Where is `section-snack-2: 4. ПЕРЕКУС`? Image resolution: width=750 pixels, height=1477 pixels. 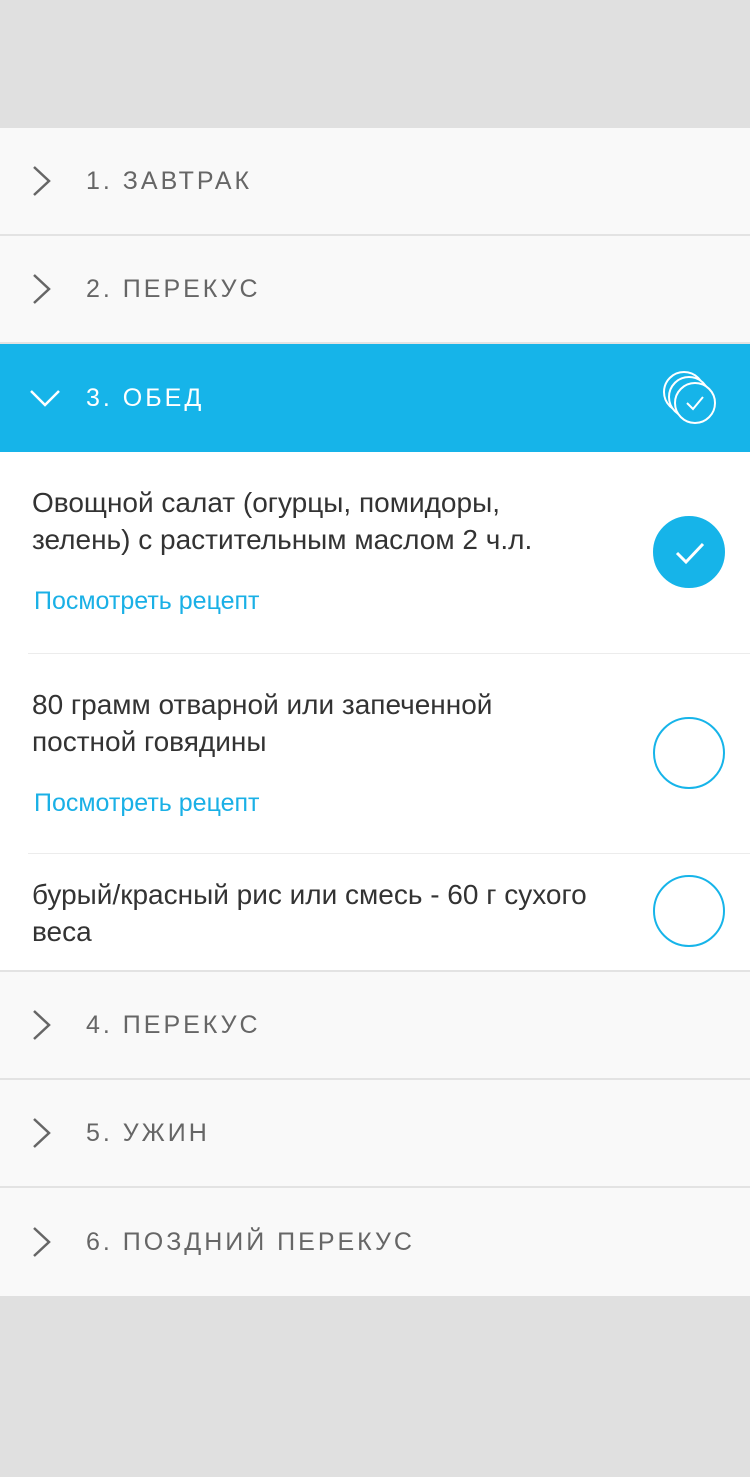
section-snack-2: 4. ПЕРЕКУС is located at coordinates (375, 1026).